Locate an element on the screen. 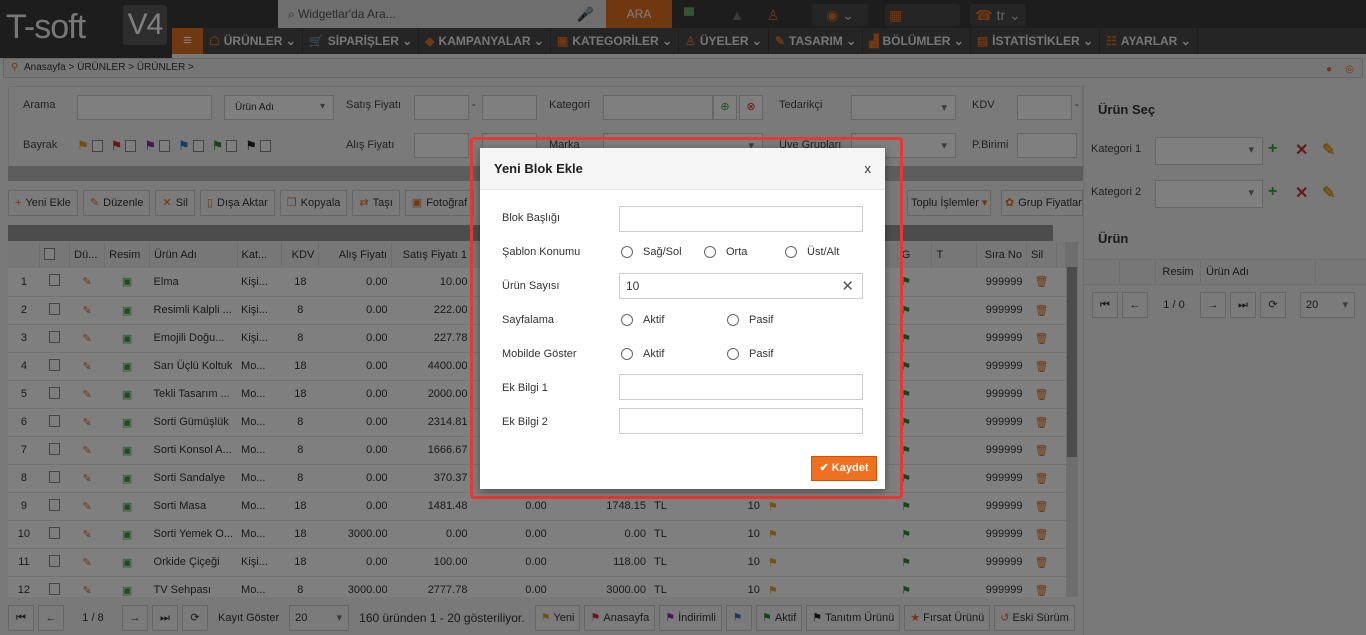 Image resolution: width=1366 pixels, height=635 pixels. clear-icon: ✕ is located at coordinates (847, 286).